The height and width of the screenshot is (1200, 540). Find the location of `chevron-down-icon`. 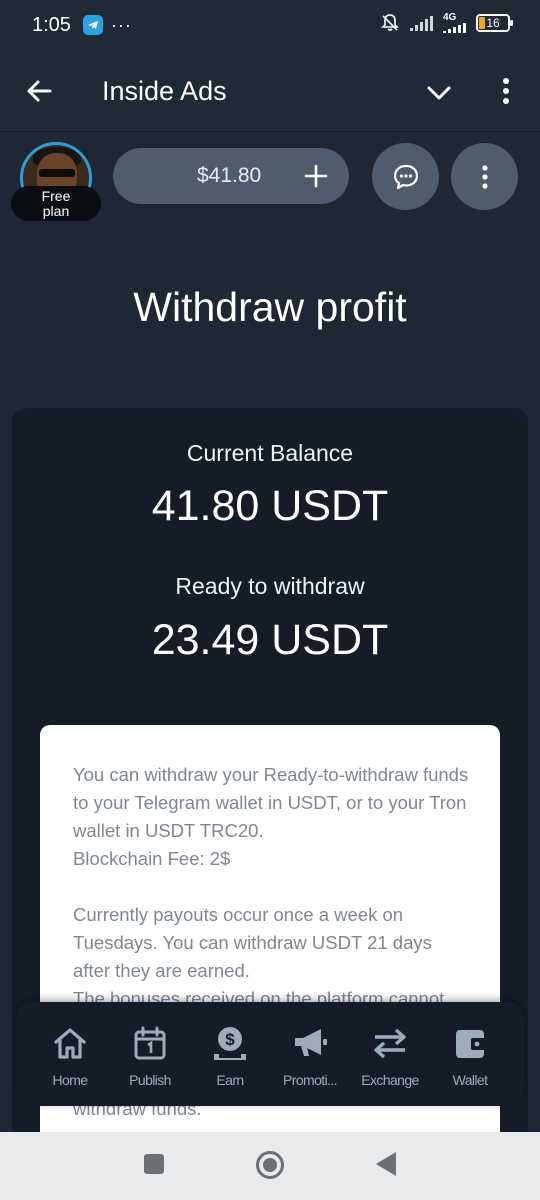

chevron-down-icon is located at coordinates (439, 93).